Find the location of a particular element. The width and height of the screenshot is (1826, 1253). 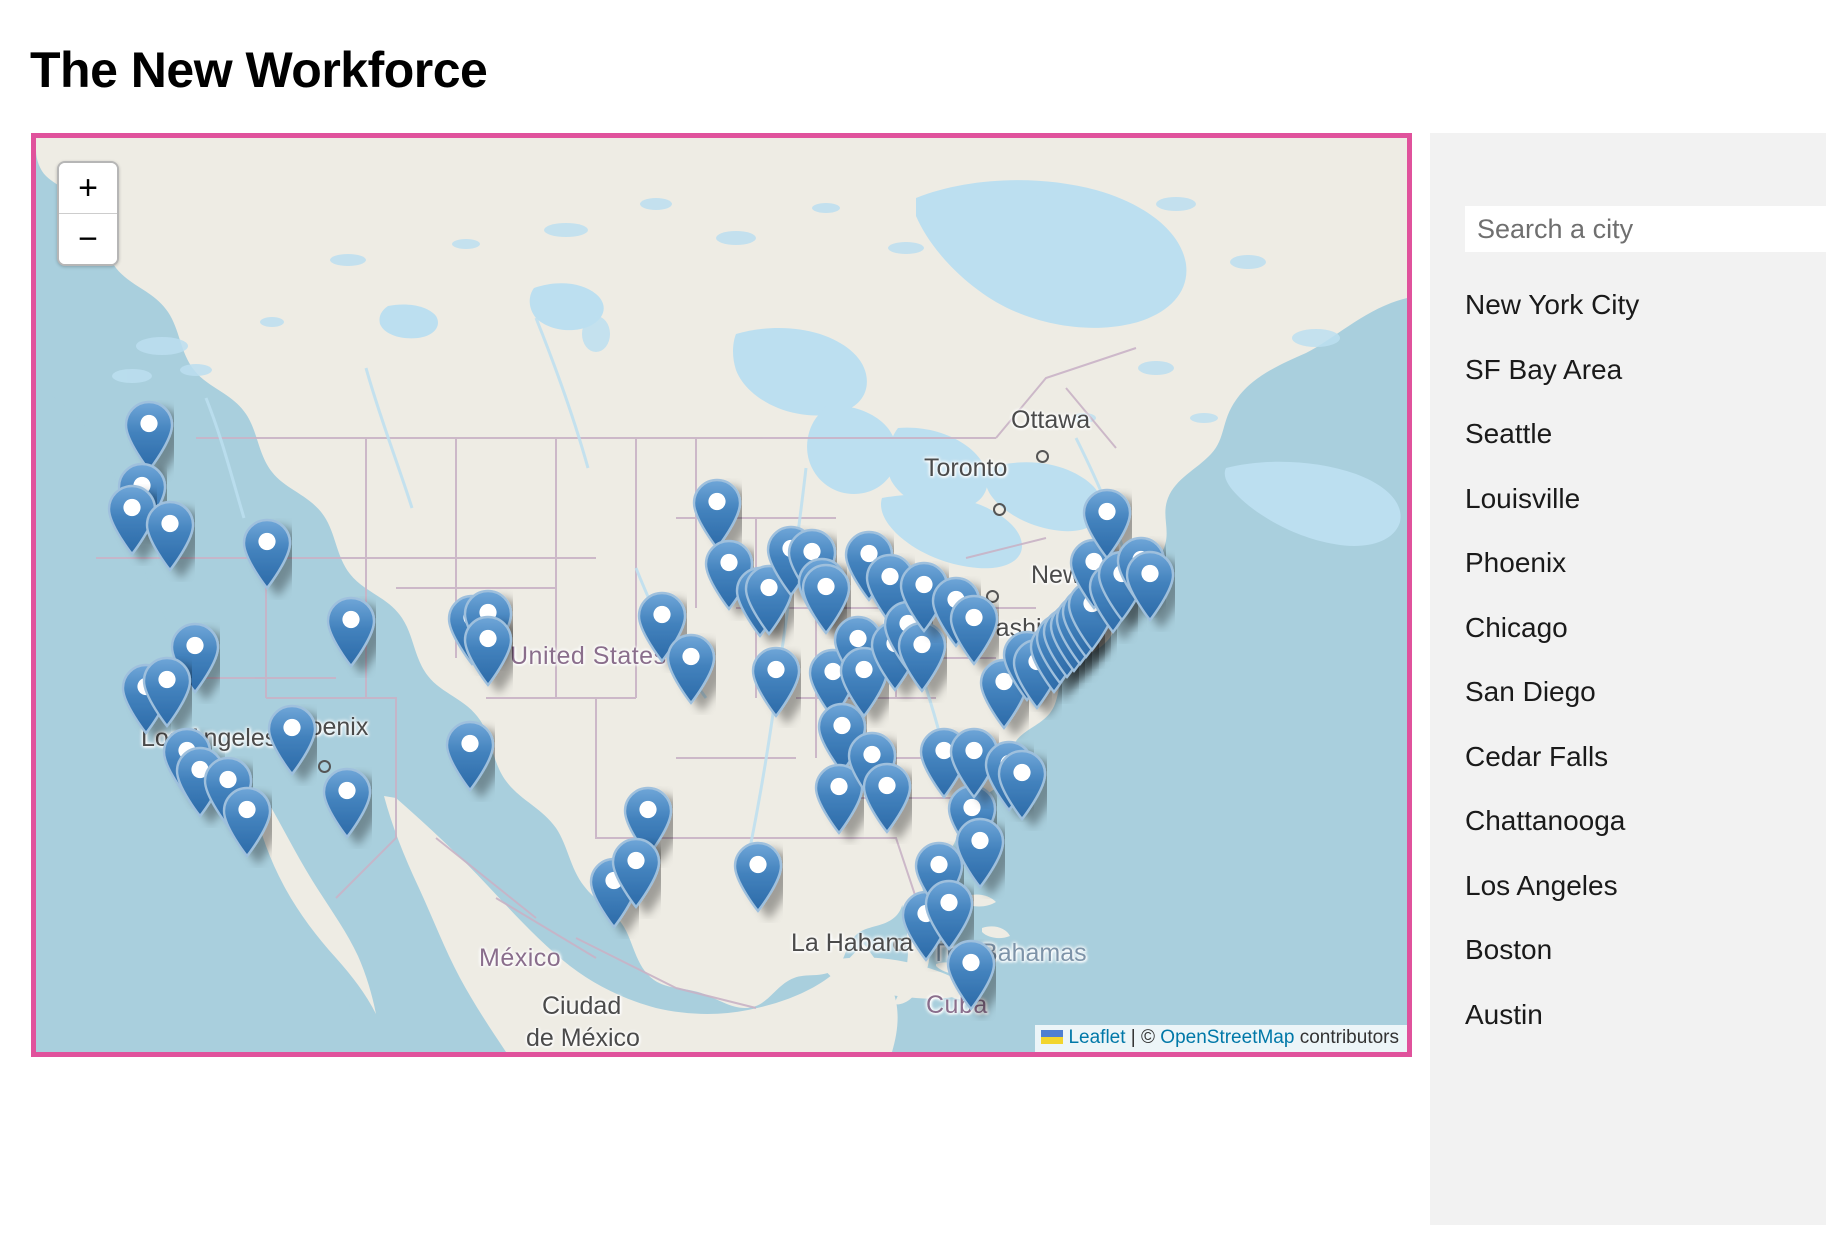

map-city-dot-ottawa is located at coordinates (1042, 456).